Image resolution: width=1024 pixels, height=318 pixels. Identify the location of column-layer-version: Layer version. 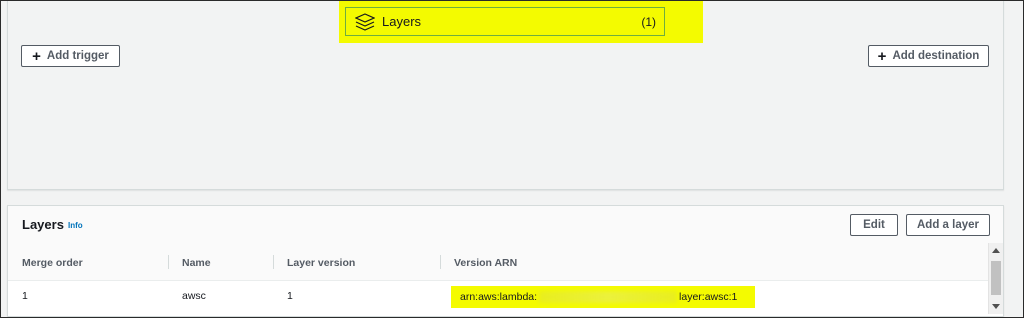
(321, 263).